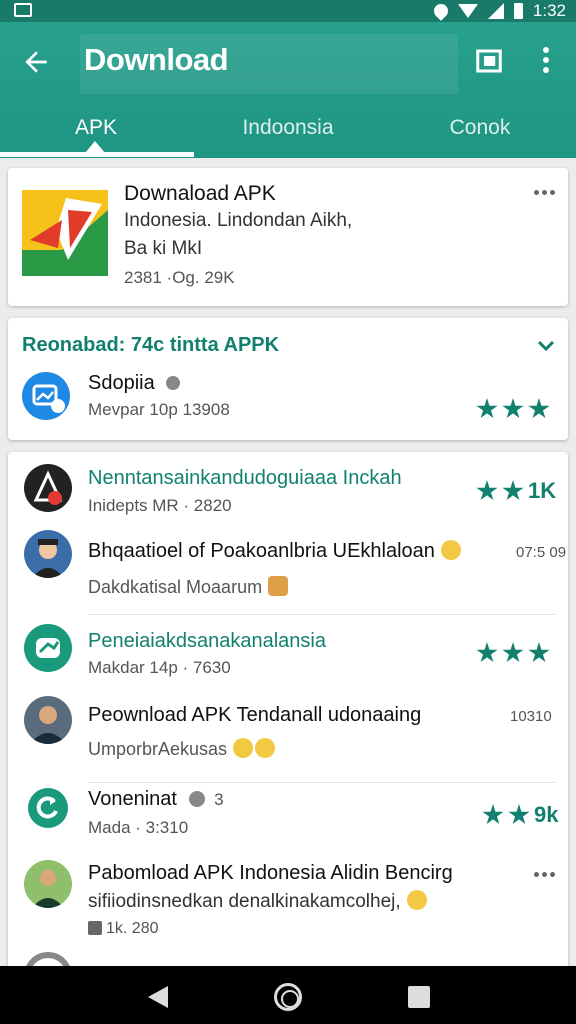  Describe the element at coordinates (518, 11) in the screenshot. I see `battery-icon` at that location.